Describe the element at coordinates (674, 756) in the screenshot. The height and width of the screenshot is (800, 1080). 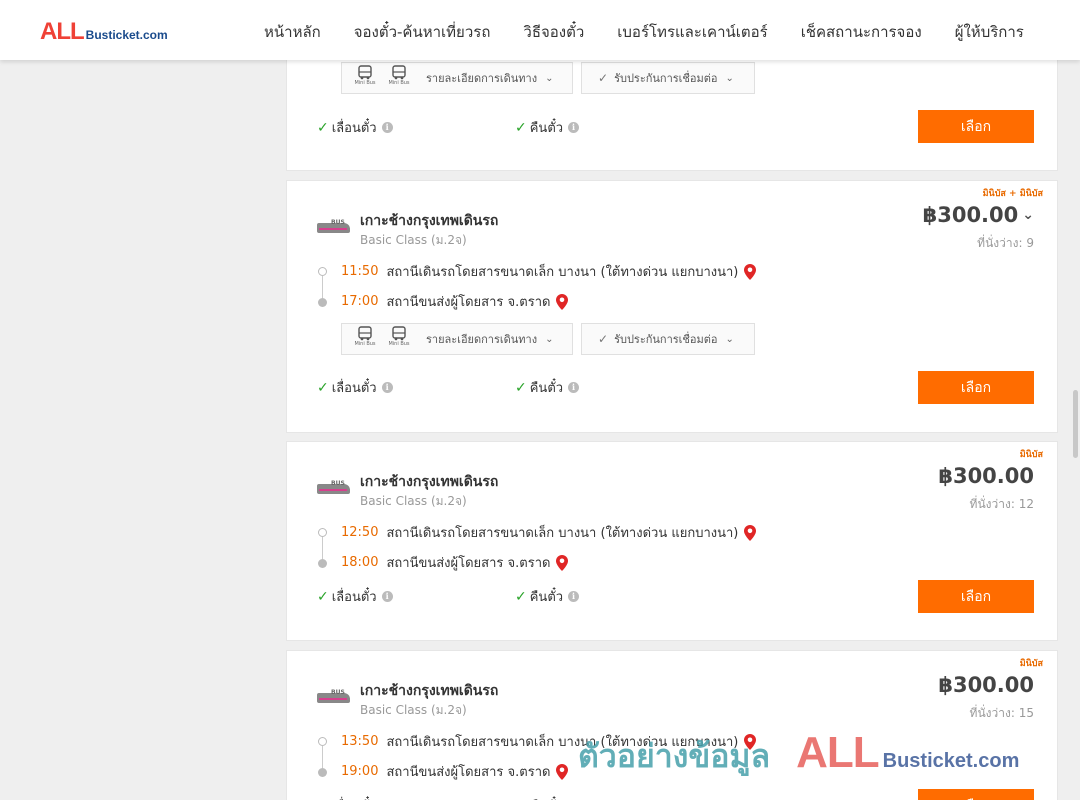
I see `watermark-text: ตัวอย่างข้อมูล` at that location.